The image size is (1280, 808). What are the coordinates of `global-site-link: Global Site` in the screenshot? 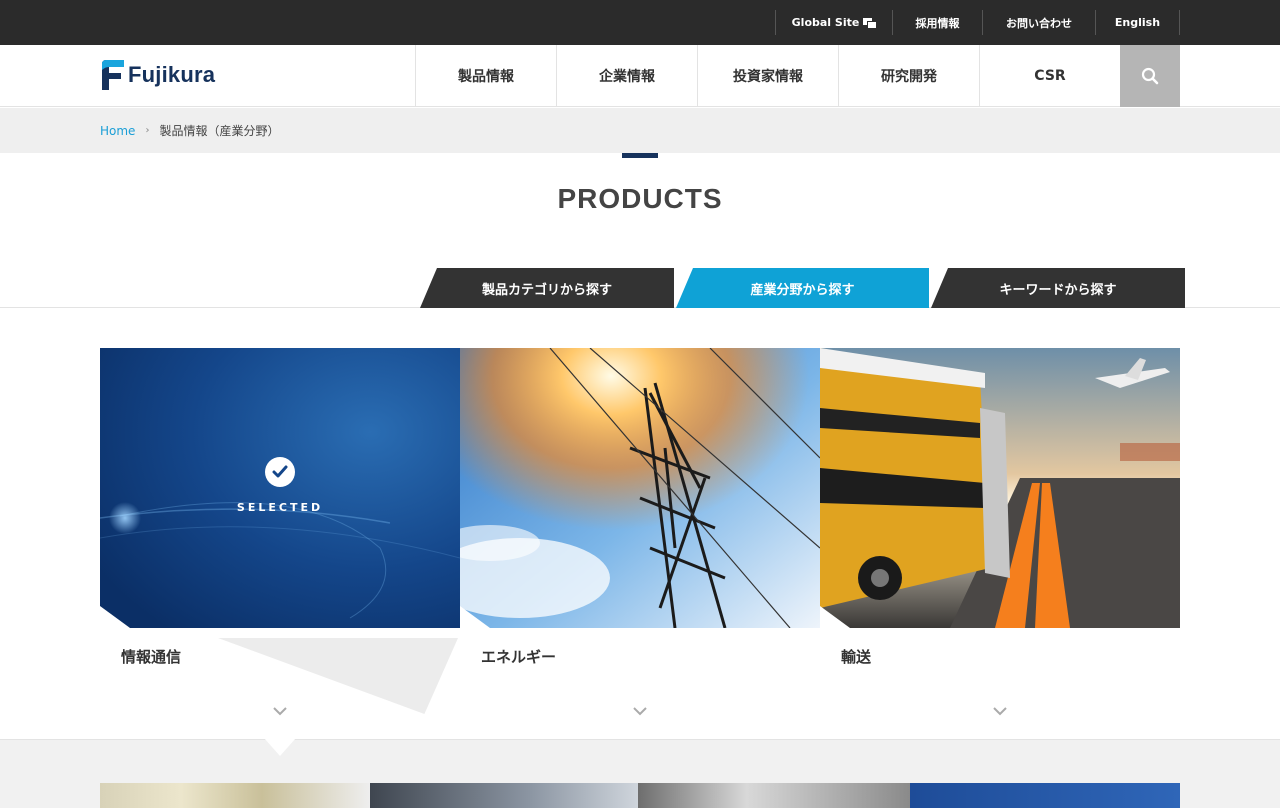 It's located at (833, 22).